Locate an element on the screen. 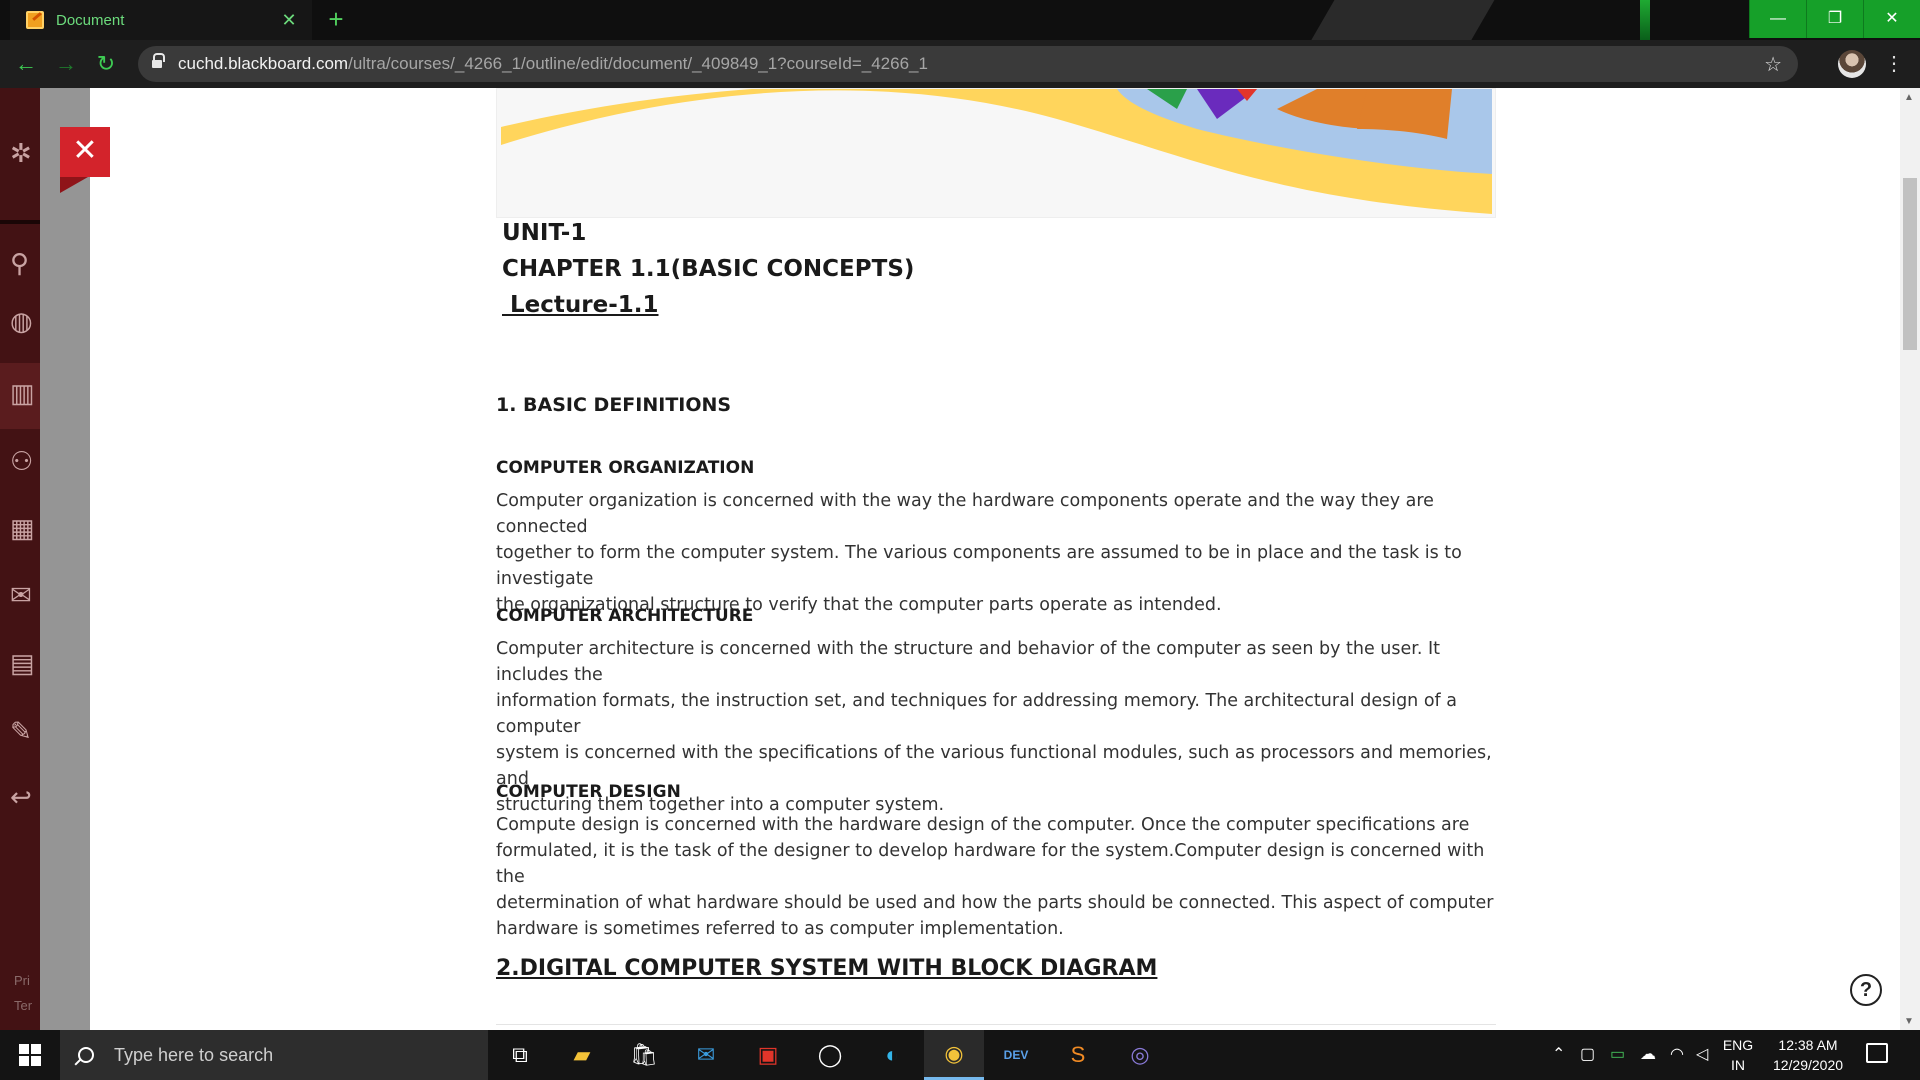  back-arrow-icon: ← is located at coordinates (26, 64).